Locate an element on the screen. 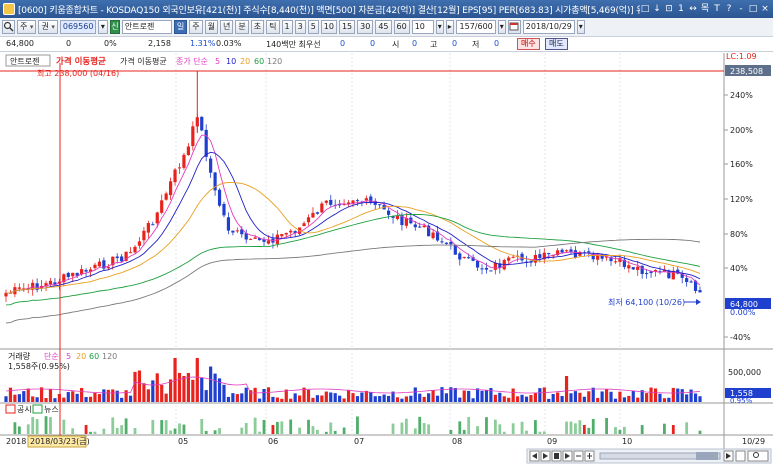 The image size is (773, 468). close-button: × is located at coordinates (765, 9).